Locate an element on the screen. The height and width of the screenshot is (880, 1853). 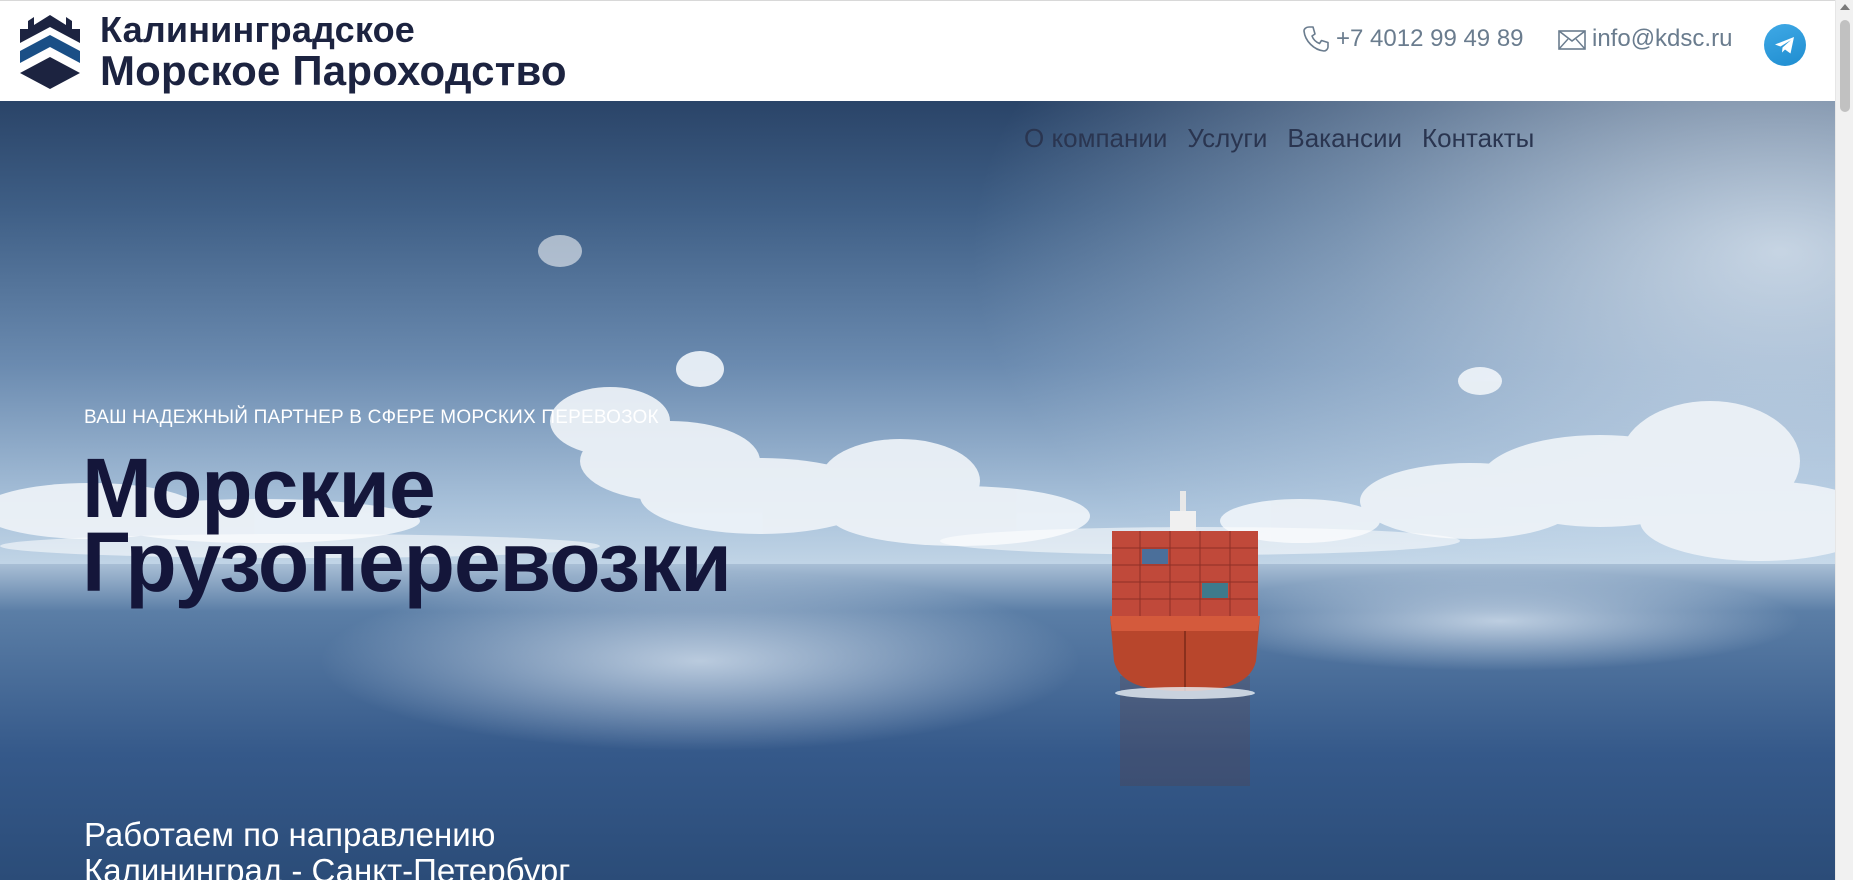
hero-title: Морские Грузоперевозки is located at coordinates (407, 525).